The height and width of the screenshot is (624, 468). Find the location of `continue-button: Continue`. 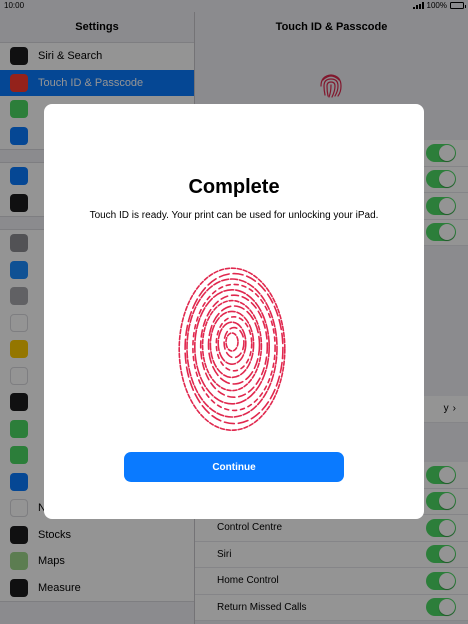

continue-button: Continue is located at coordinates (234, 467).